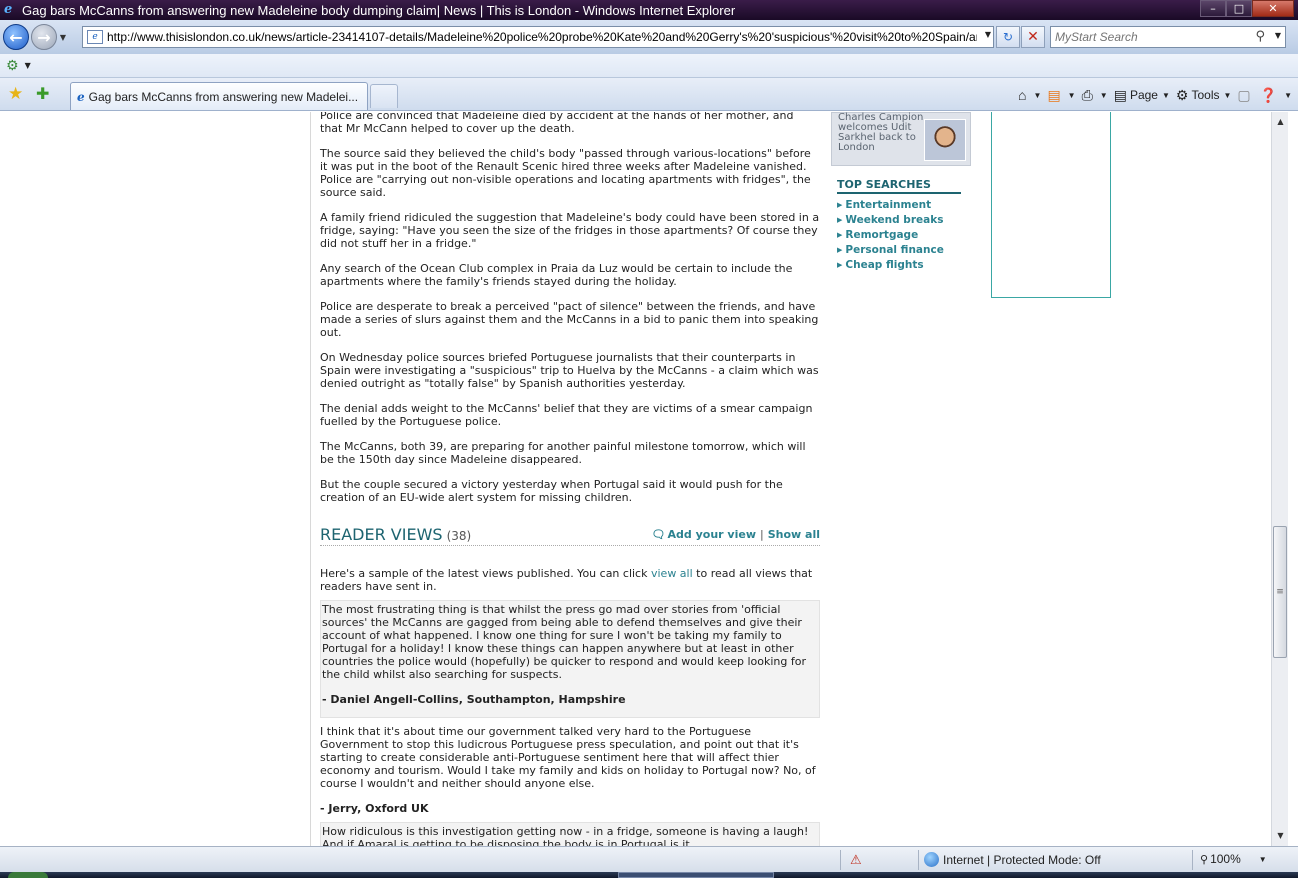  Describe the element at coordinates (1095, 95) in the screenshot. I see `print-button: ⎙ ▼` at that location.